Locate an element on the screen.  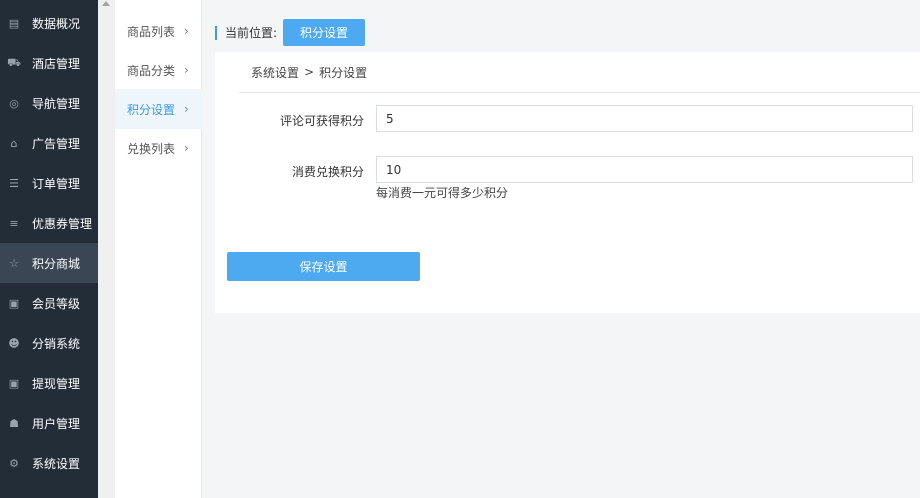
sidebar-item-distribution: ☻ 分销系统 is located at coordinates (49, 343).